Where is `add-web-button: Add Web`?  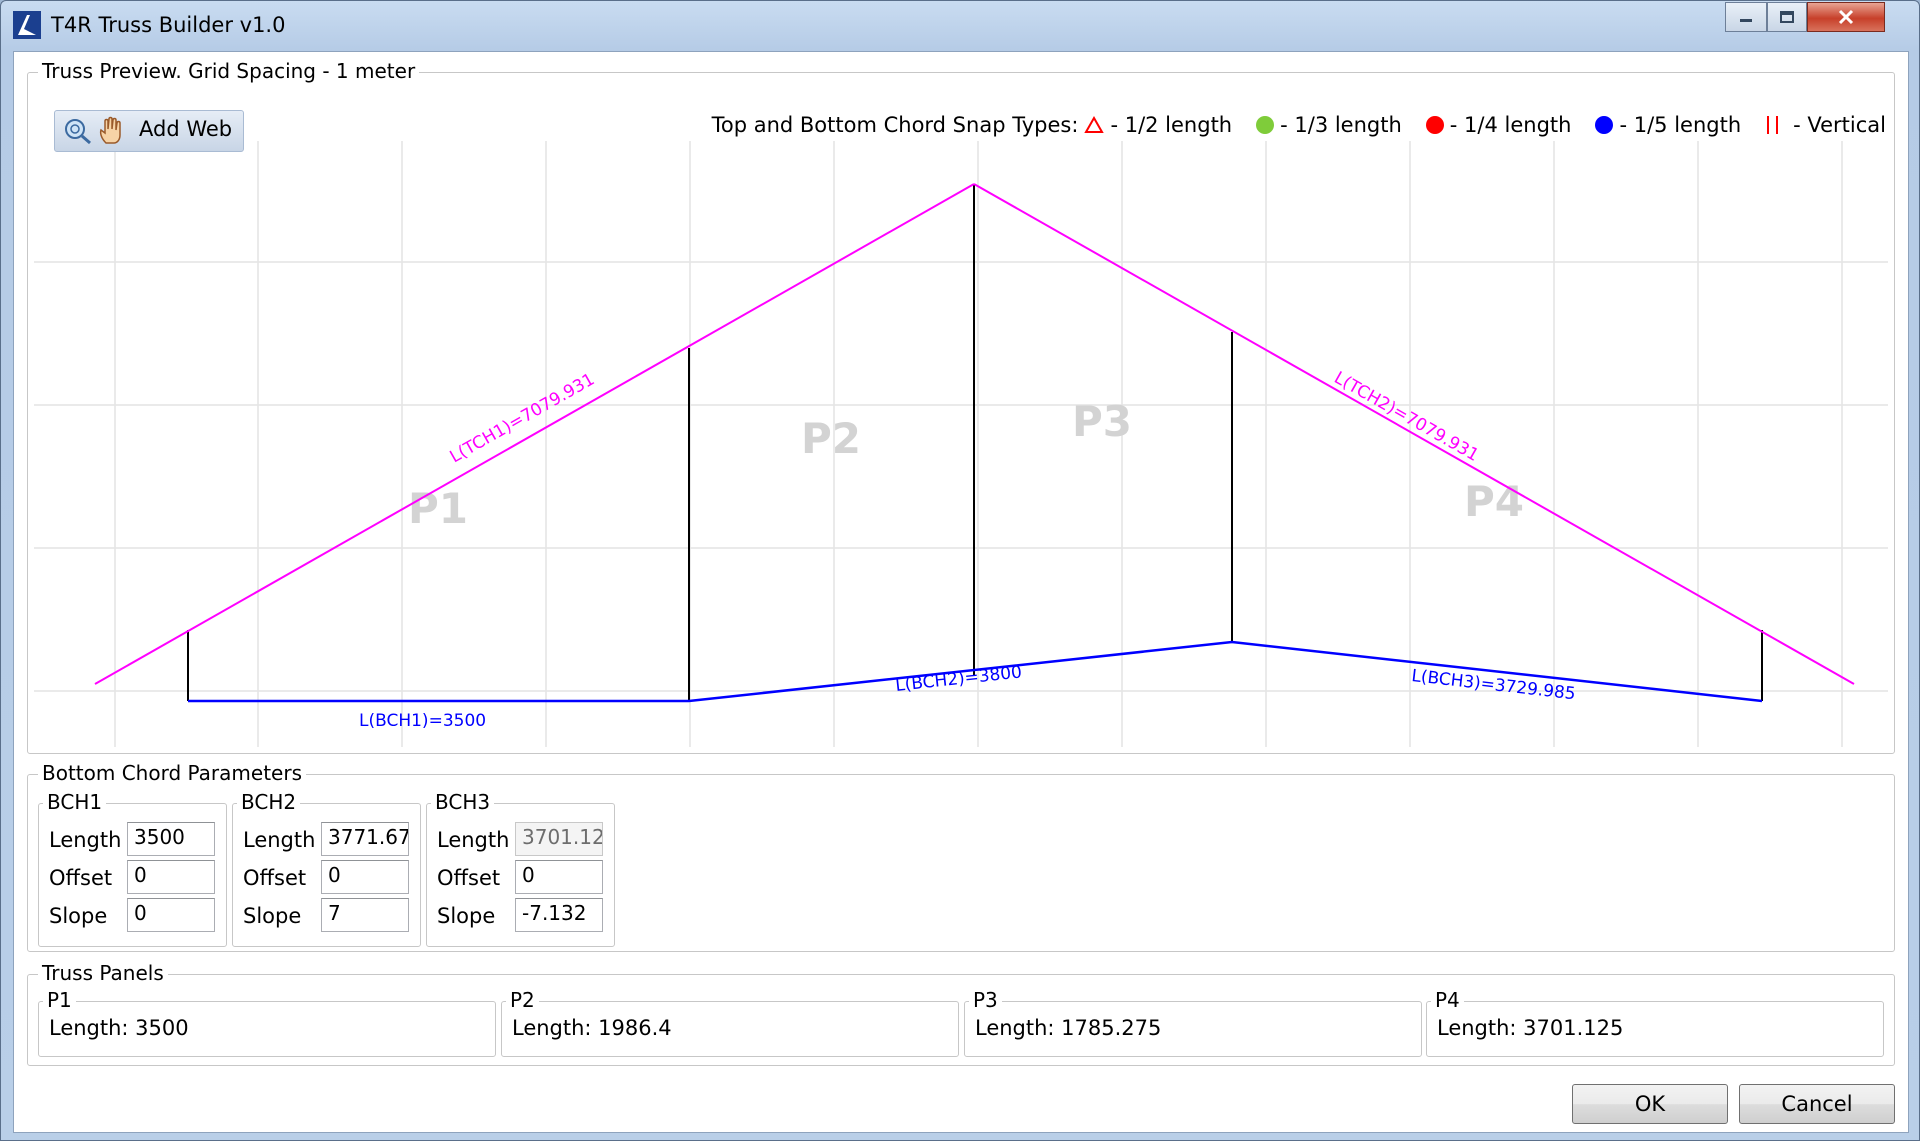 add-web-button: Add Web is located at coordinates (185, 129).